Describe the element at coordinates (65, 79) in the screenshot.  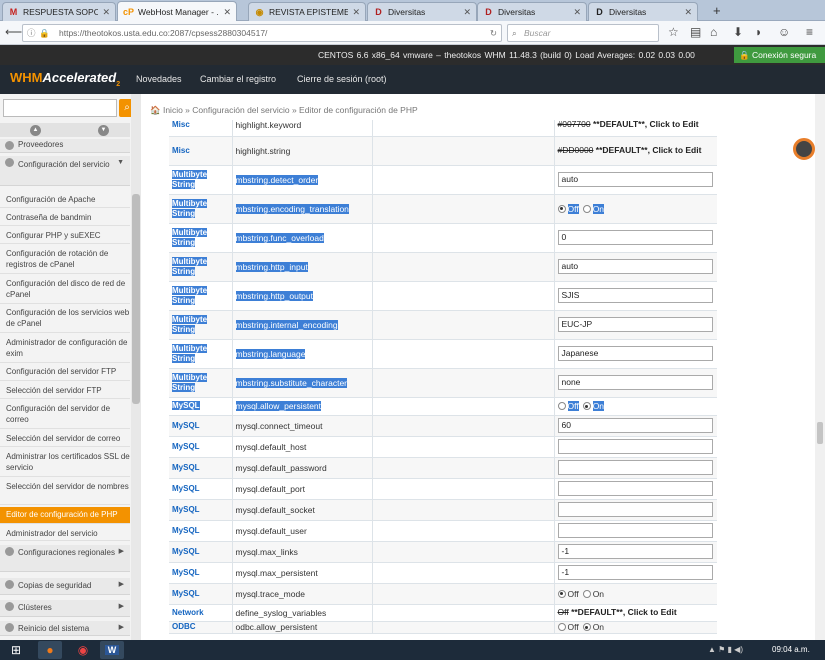
I see `whm-logo: WHMAccelerated2` at that location.